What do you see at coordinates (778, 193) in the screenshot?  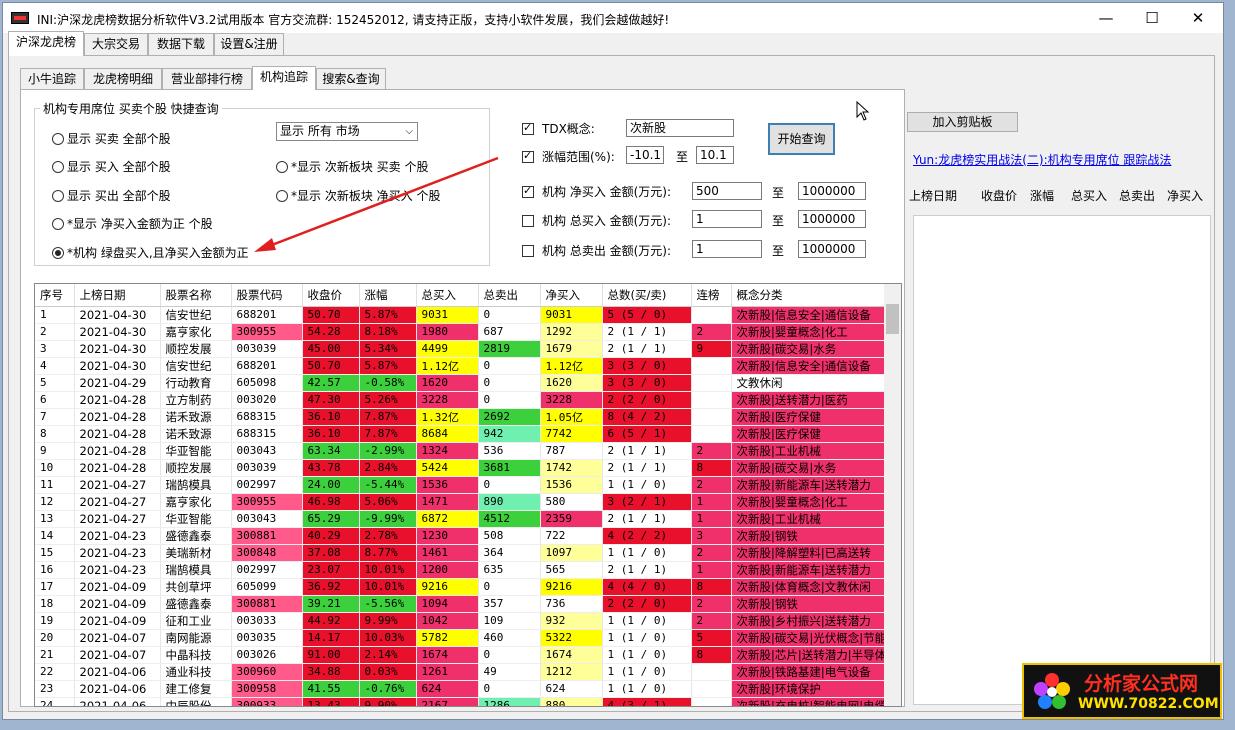 I see `net-to-label: 至` at bounding box center [778, 193].